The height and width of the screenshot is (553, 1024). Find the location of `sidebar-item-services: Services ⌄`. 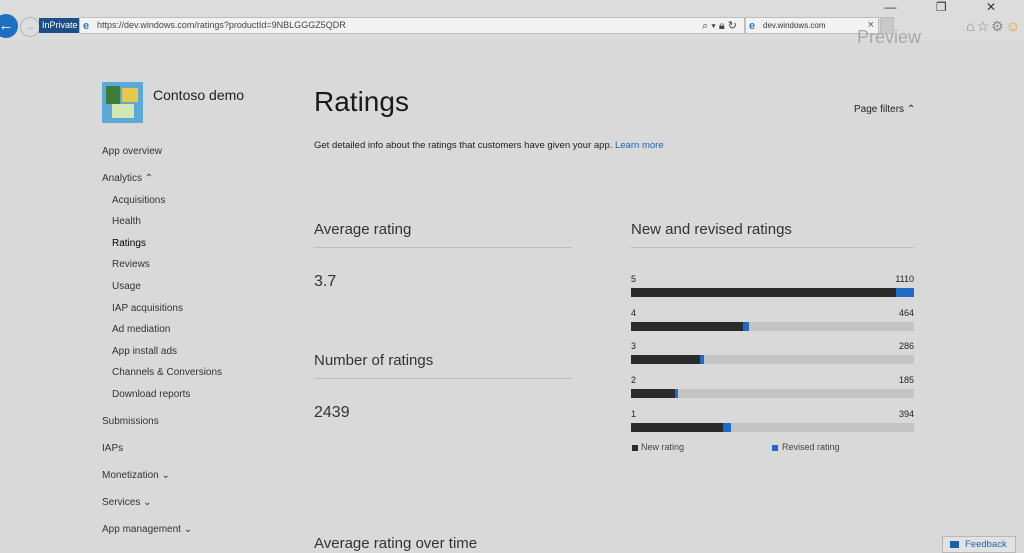

sidebar-item-services: Services ⌄ is located at coordinates (127, 502).